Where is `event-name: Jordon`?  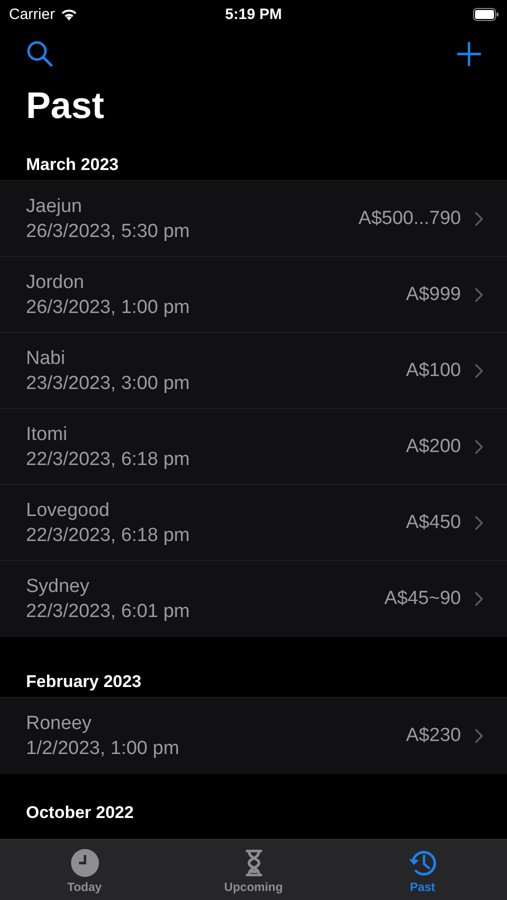 event-name: Jordon is located at coordinates (55, 282).